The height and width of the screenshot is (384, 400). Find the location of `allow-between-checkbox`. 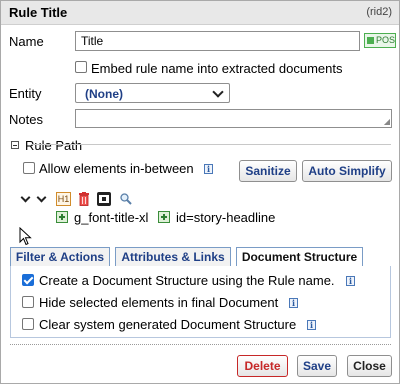

allow-between-checkbox is located at coordinates (29, 168).